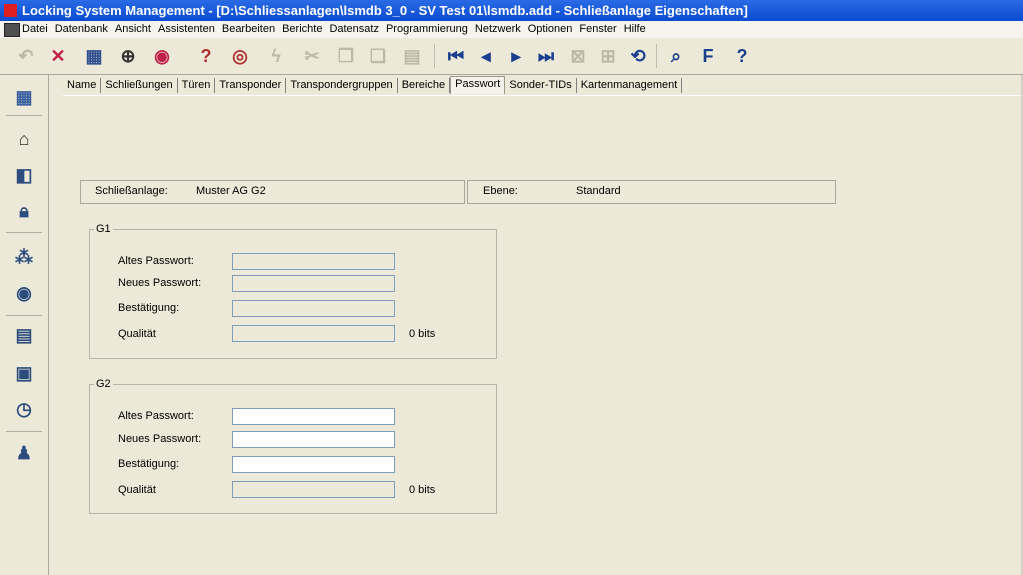  Describe the element at coordinates (598, 191) in the screenshot. I see `ebene-value: Standard` at that location.